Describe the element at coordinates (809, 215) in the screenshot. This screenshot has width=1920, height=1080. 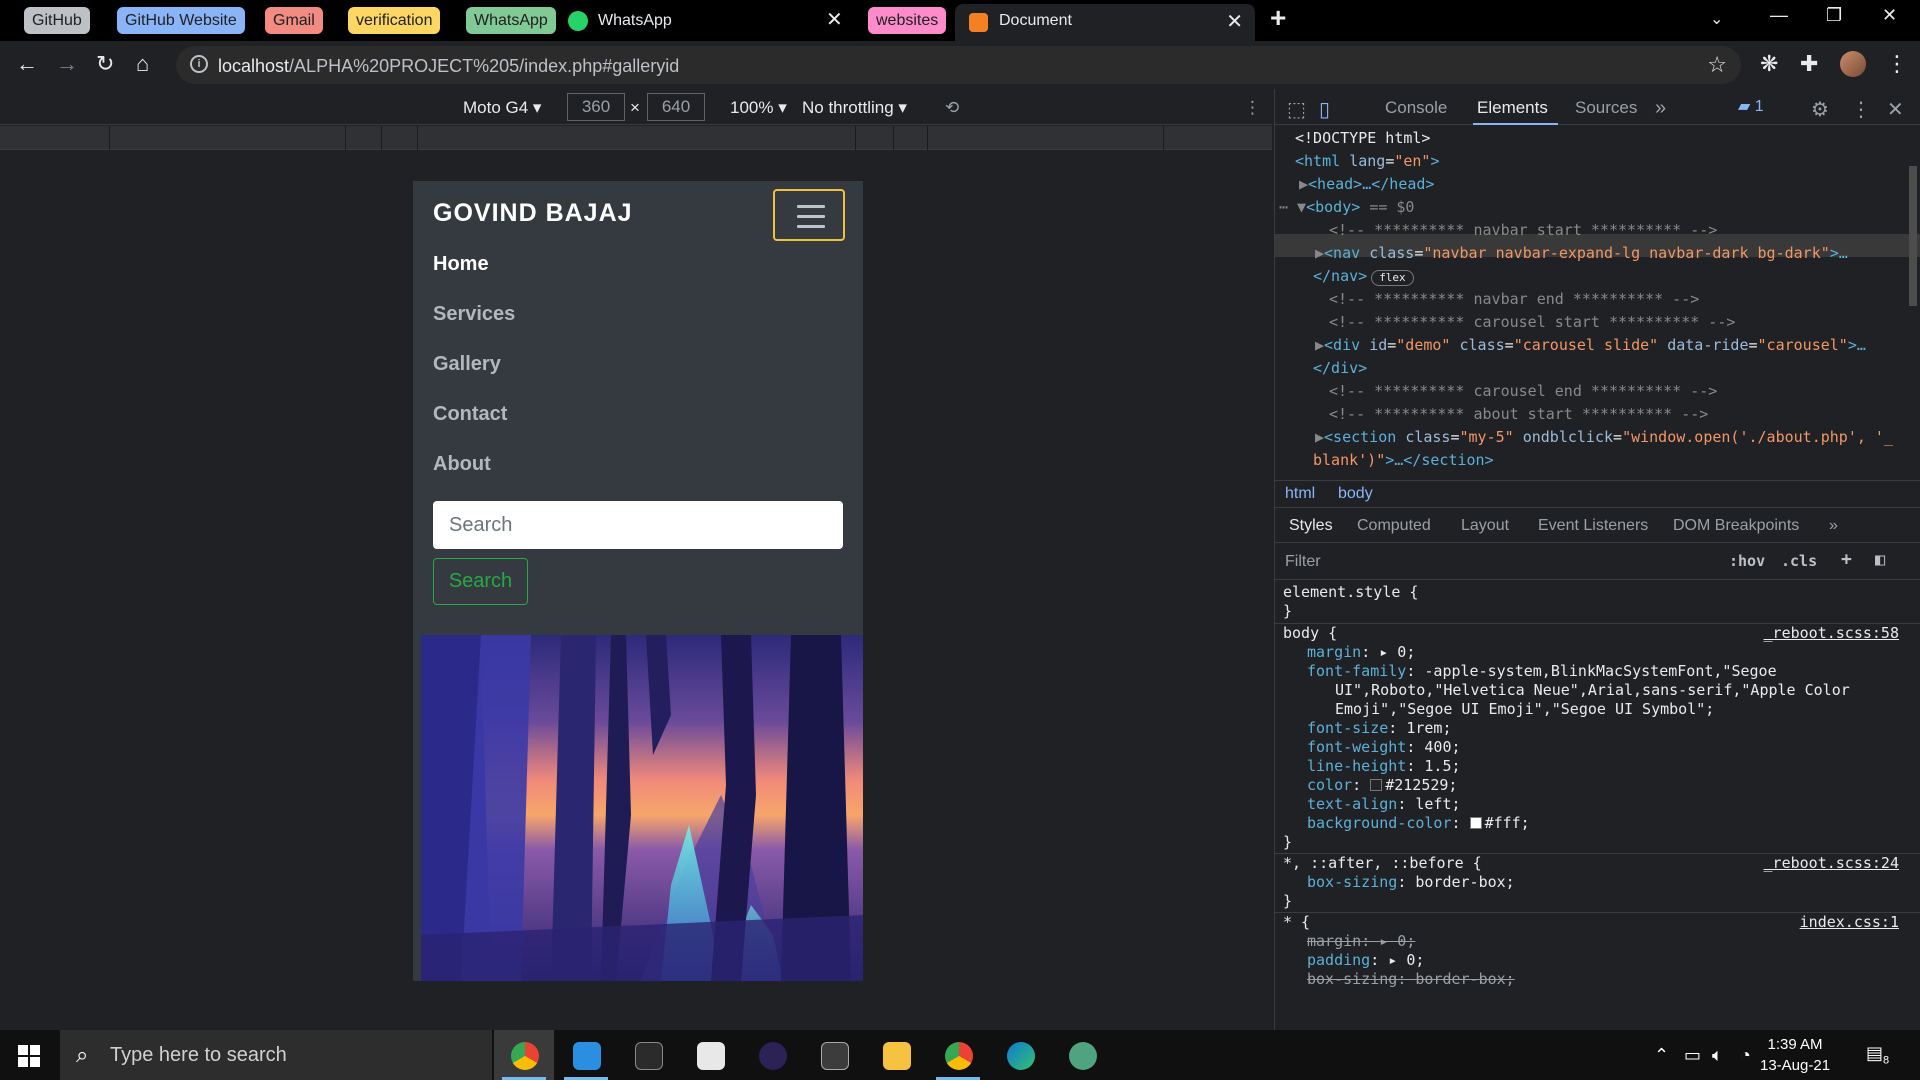
I see `navbar-toggler-button` at that location.